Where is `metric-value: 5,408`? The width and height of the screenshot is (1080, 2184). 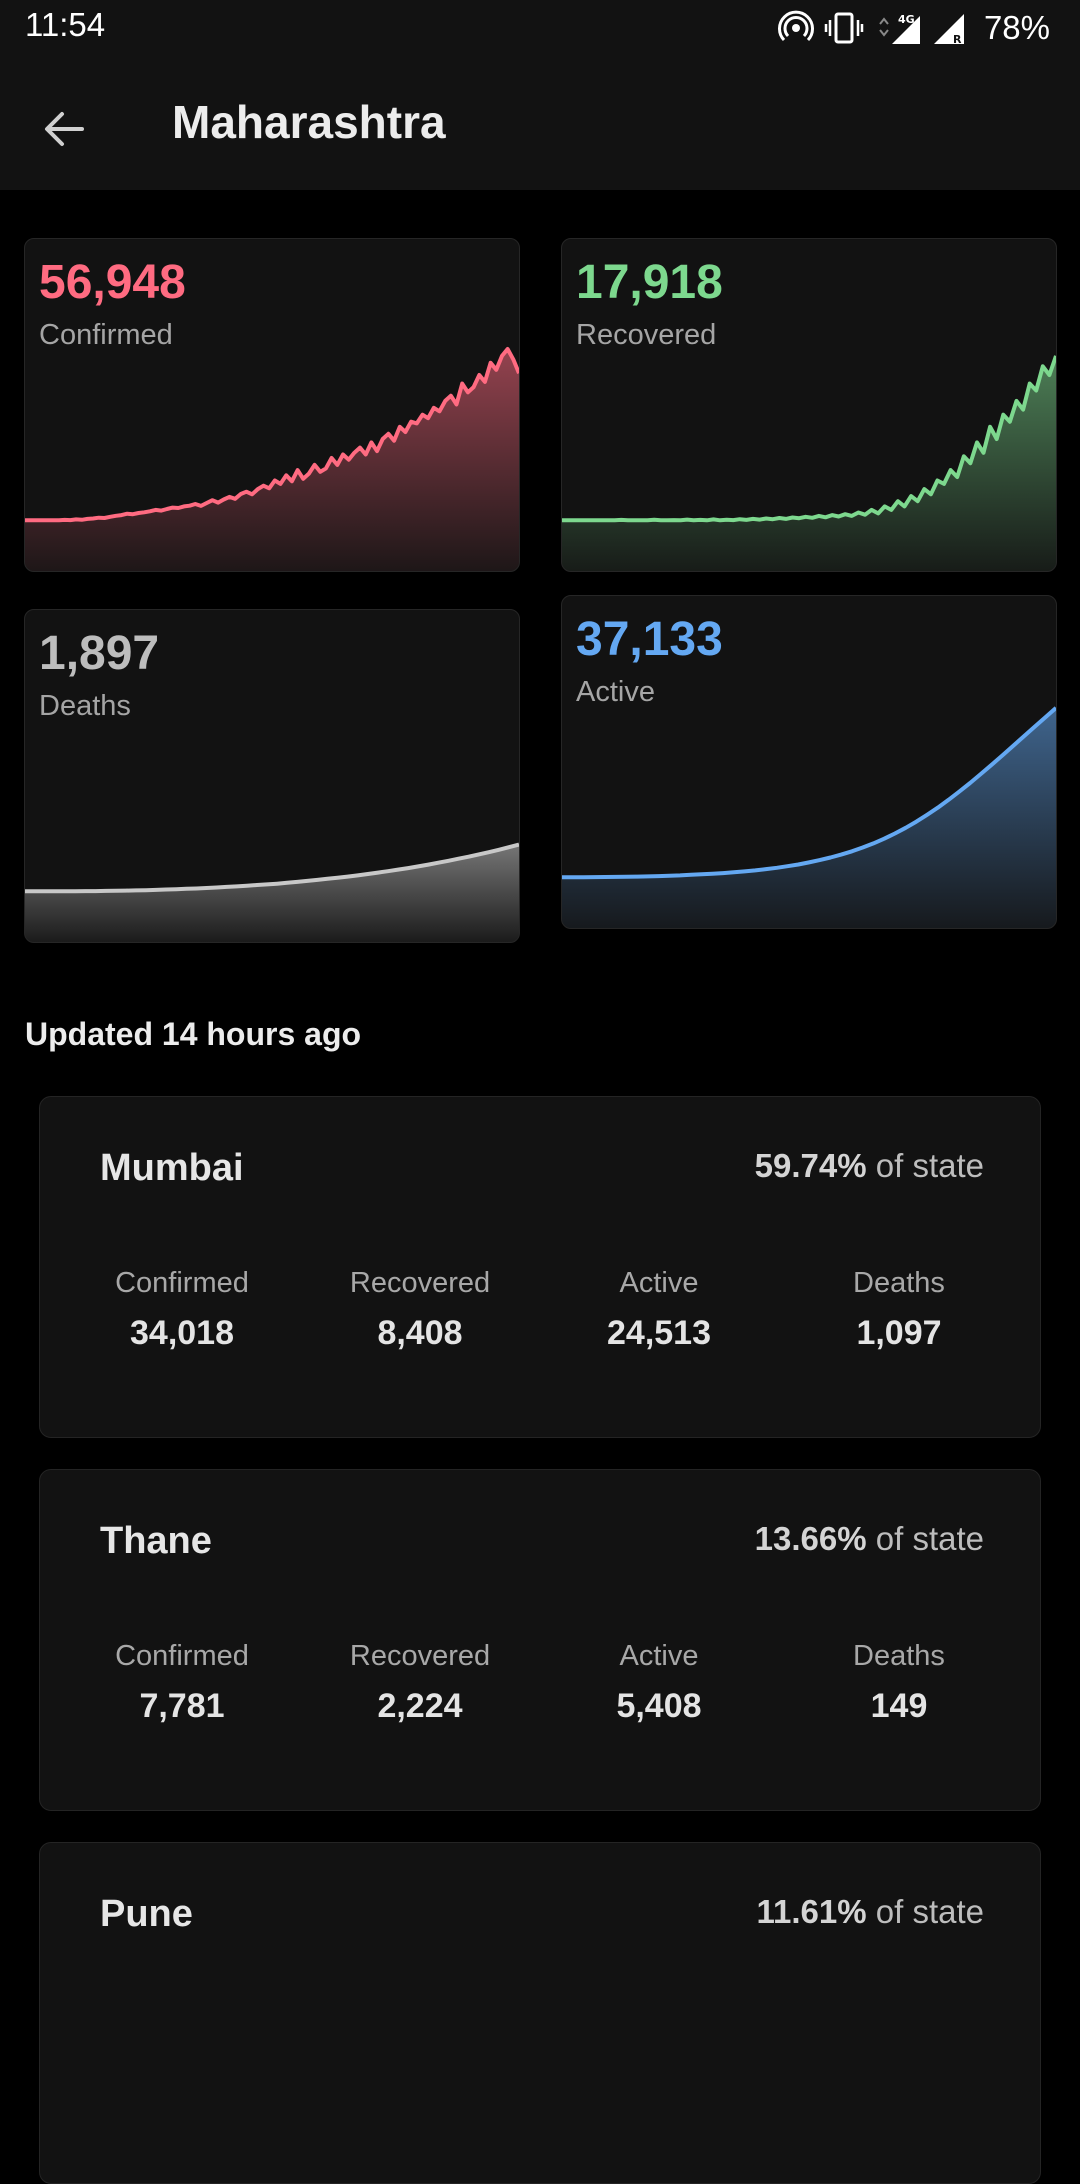 metric-value: 5,408 is located at coordinates (659, 1706).